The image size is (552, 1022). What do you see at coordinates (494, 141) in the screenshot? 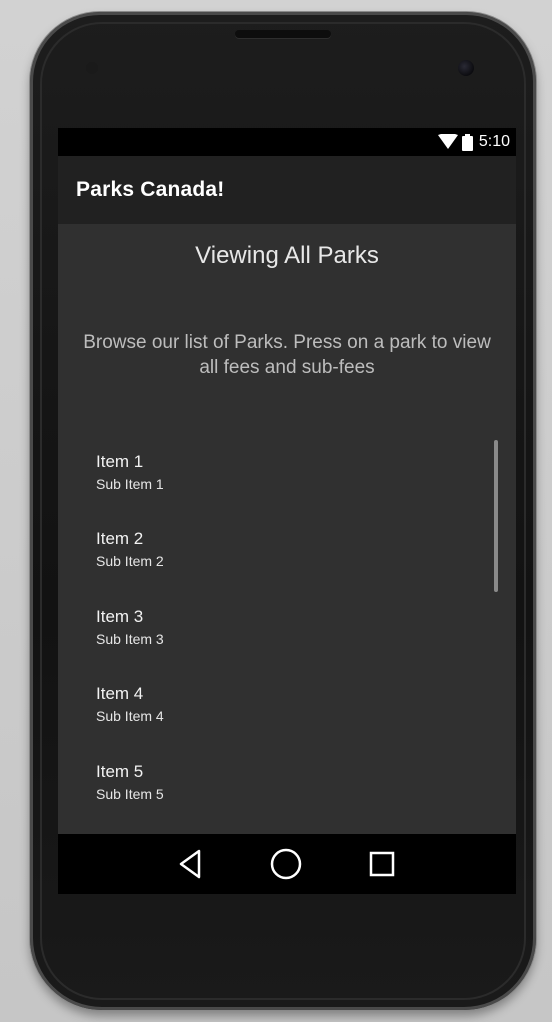
I see `status-clock: 5:10` at bounding box center [494, 141].